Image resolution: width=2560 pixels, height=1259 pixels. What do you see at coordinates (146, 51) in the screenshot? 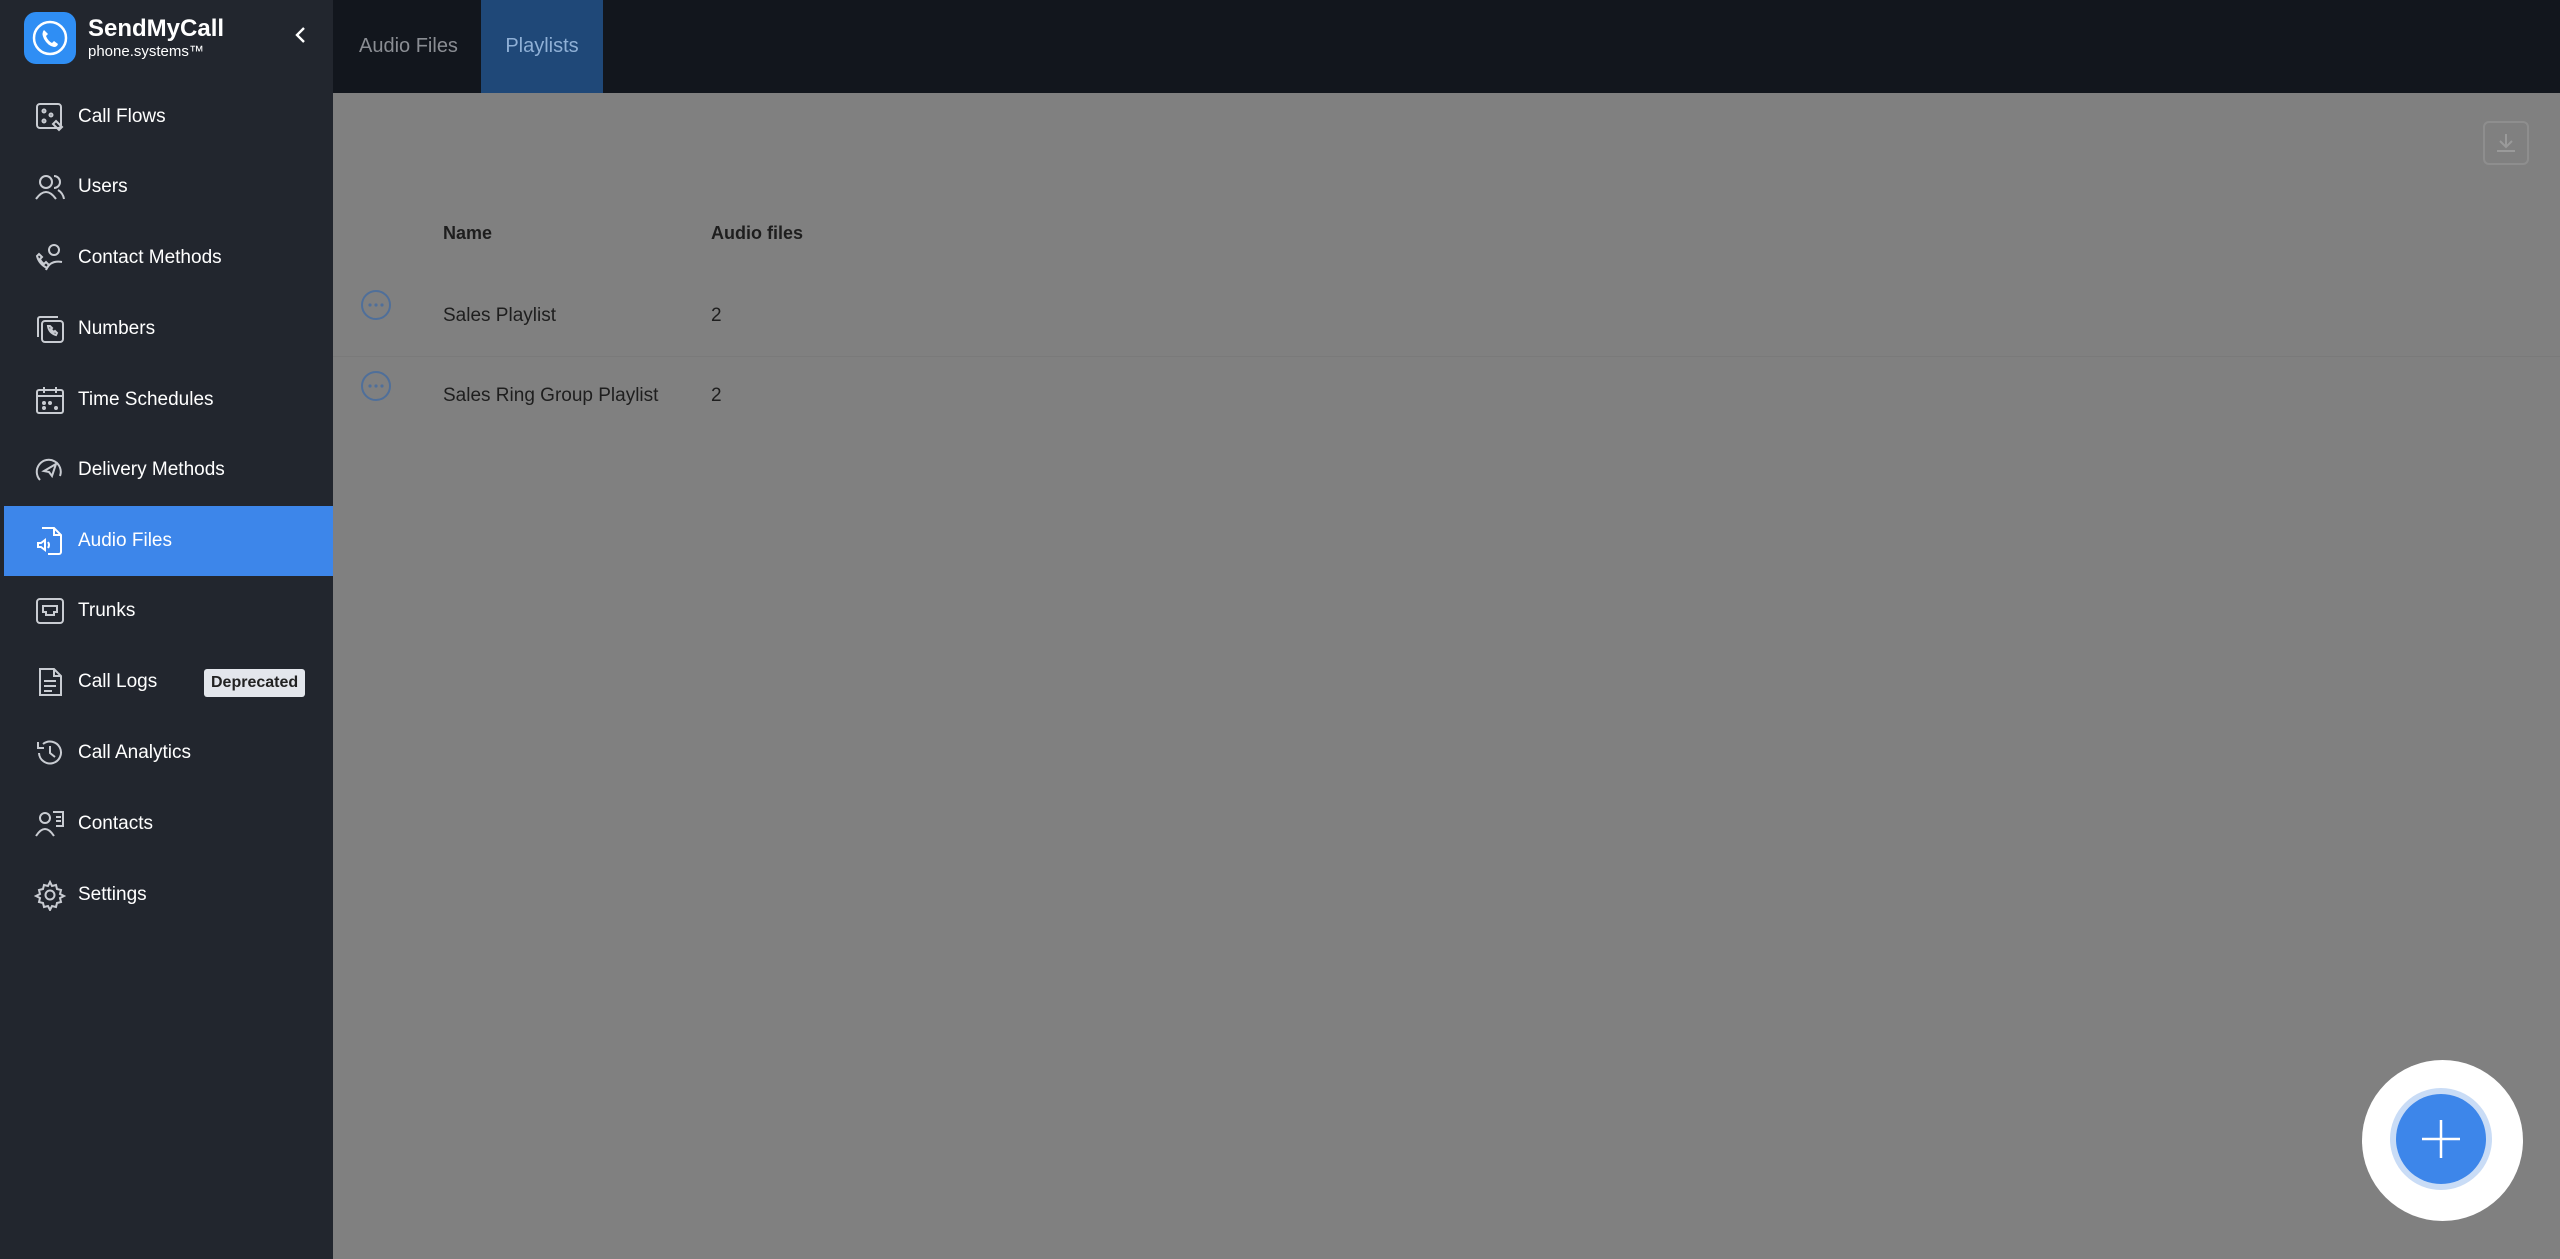
I see `brand-subtitle: phone.systems™` at bounding box center [146, 51].